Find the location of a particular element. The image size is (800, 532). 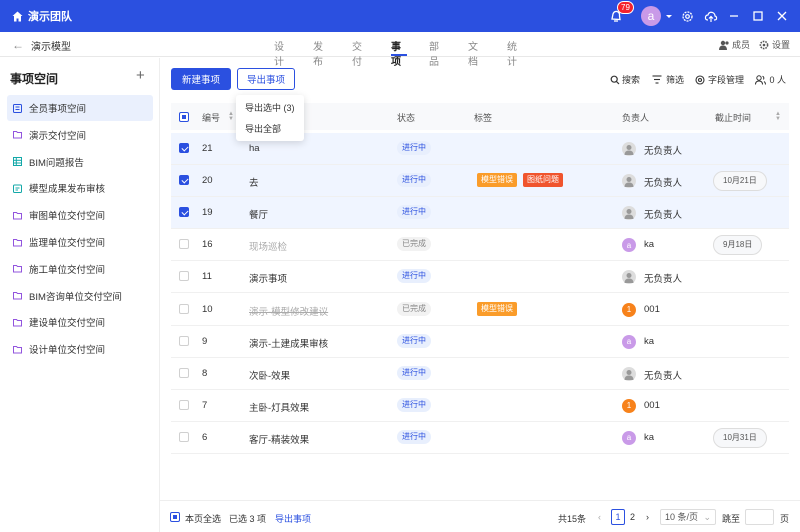

header-due: 截止时间 is located at coordinates (733, 117).